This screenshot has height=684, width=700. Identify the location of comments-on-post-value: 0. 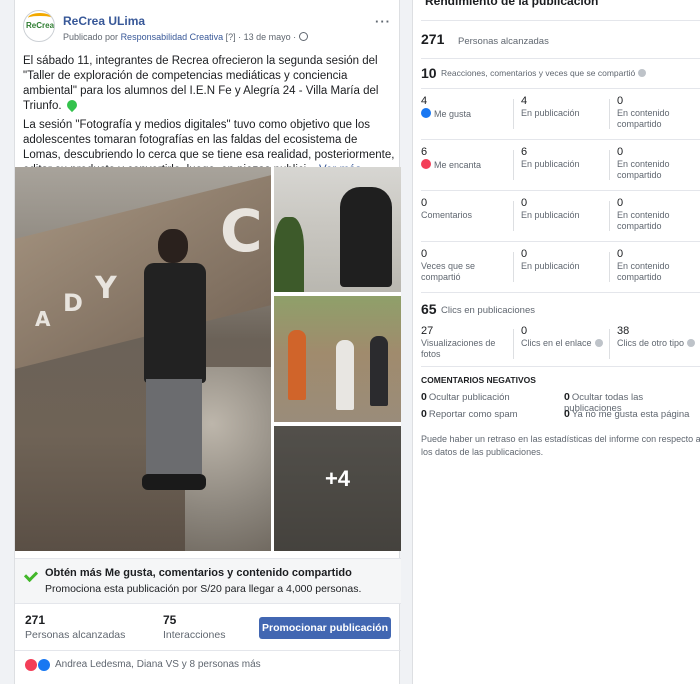
(524, 203).